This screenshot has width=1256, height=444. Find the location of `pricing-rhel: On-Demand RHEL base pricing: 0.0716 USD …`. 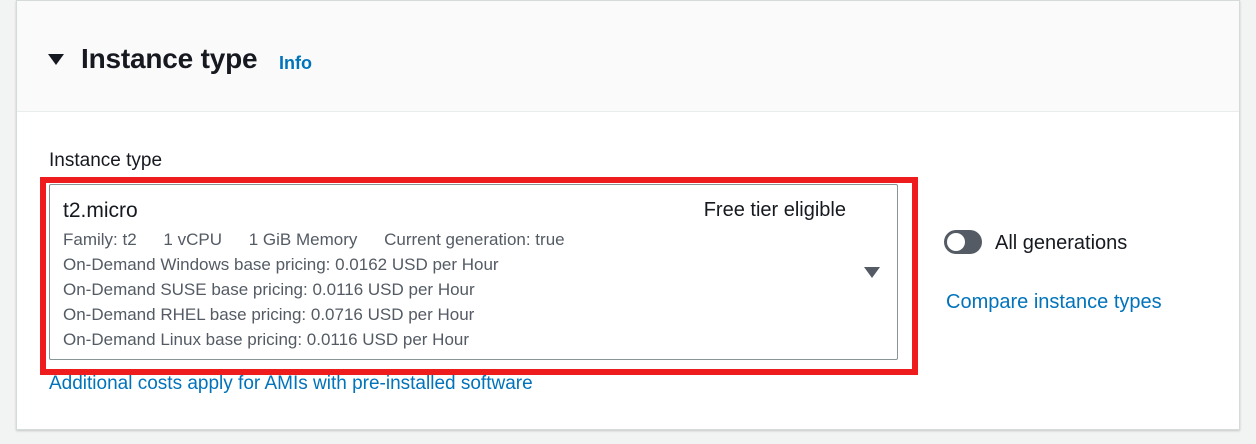

pricing-rhel: On-Demand RHEL base pricing: 0.0716 USD … is located at coordinates (269, 314).